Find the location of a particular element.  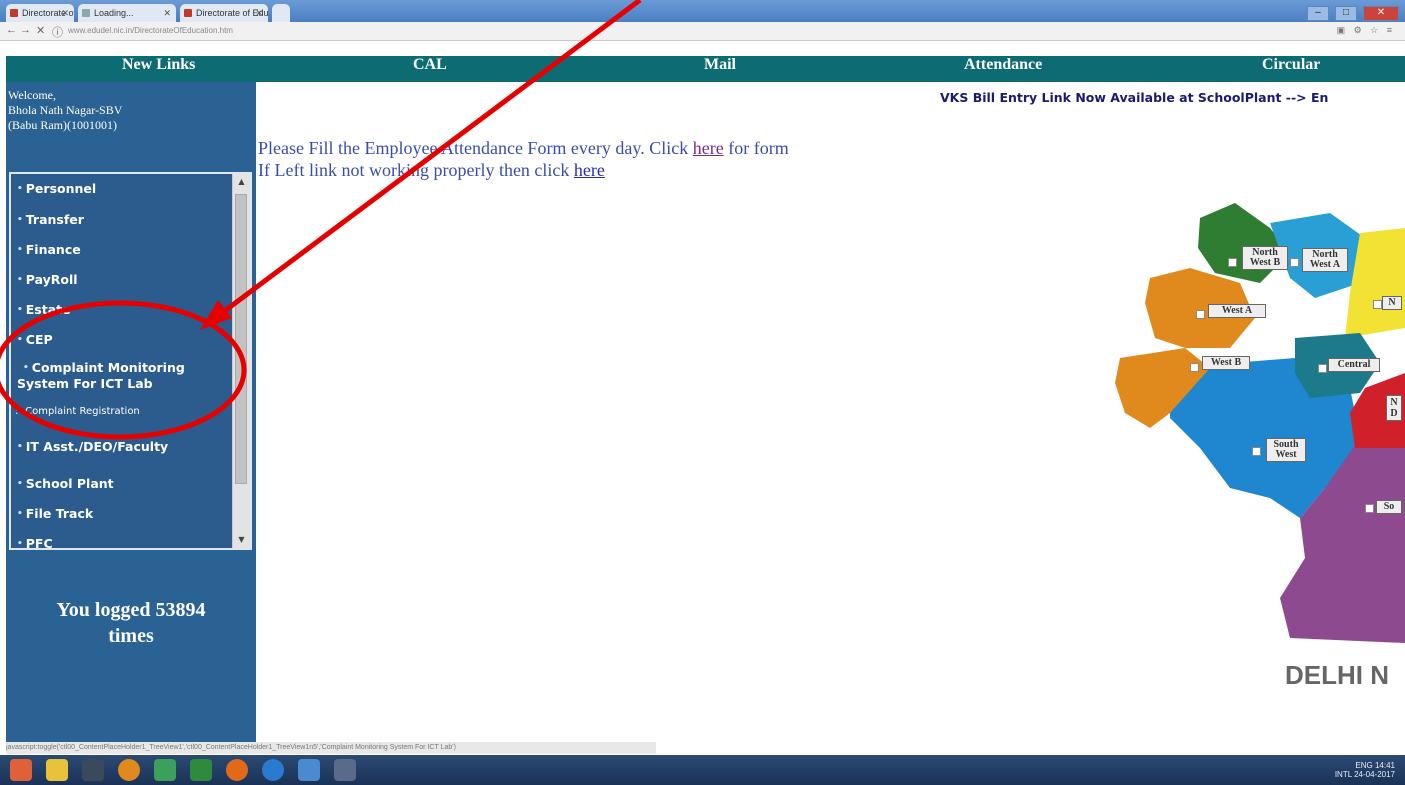

district-label-north-west-b: North West B is located at coordinates (1265, 258).